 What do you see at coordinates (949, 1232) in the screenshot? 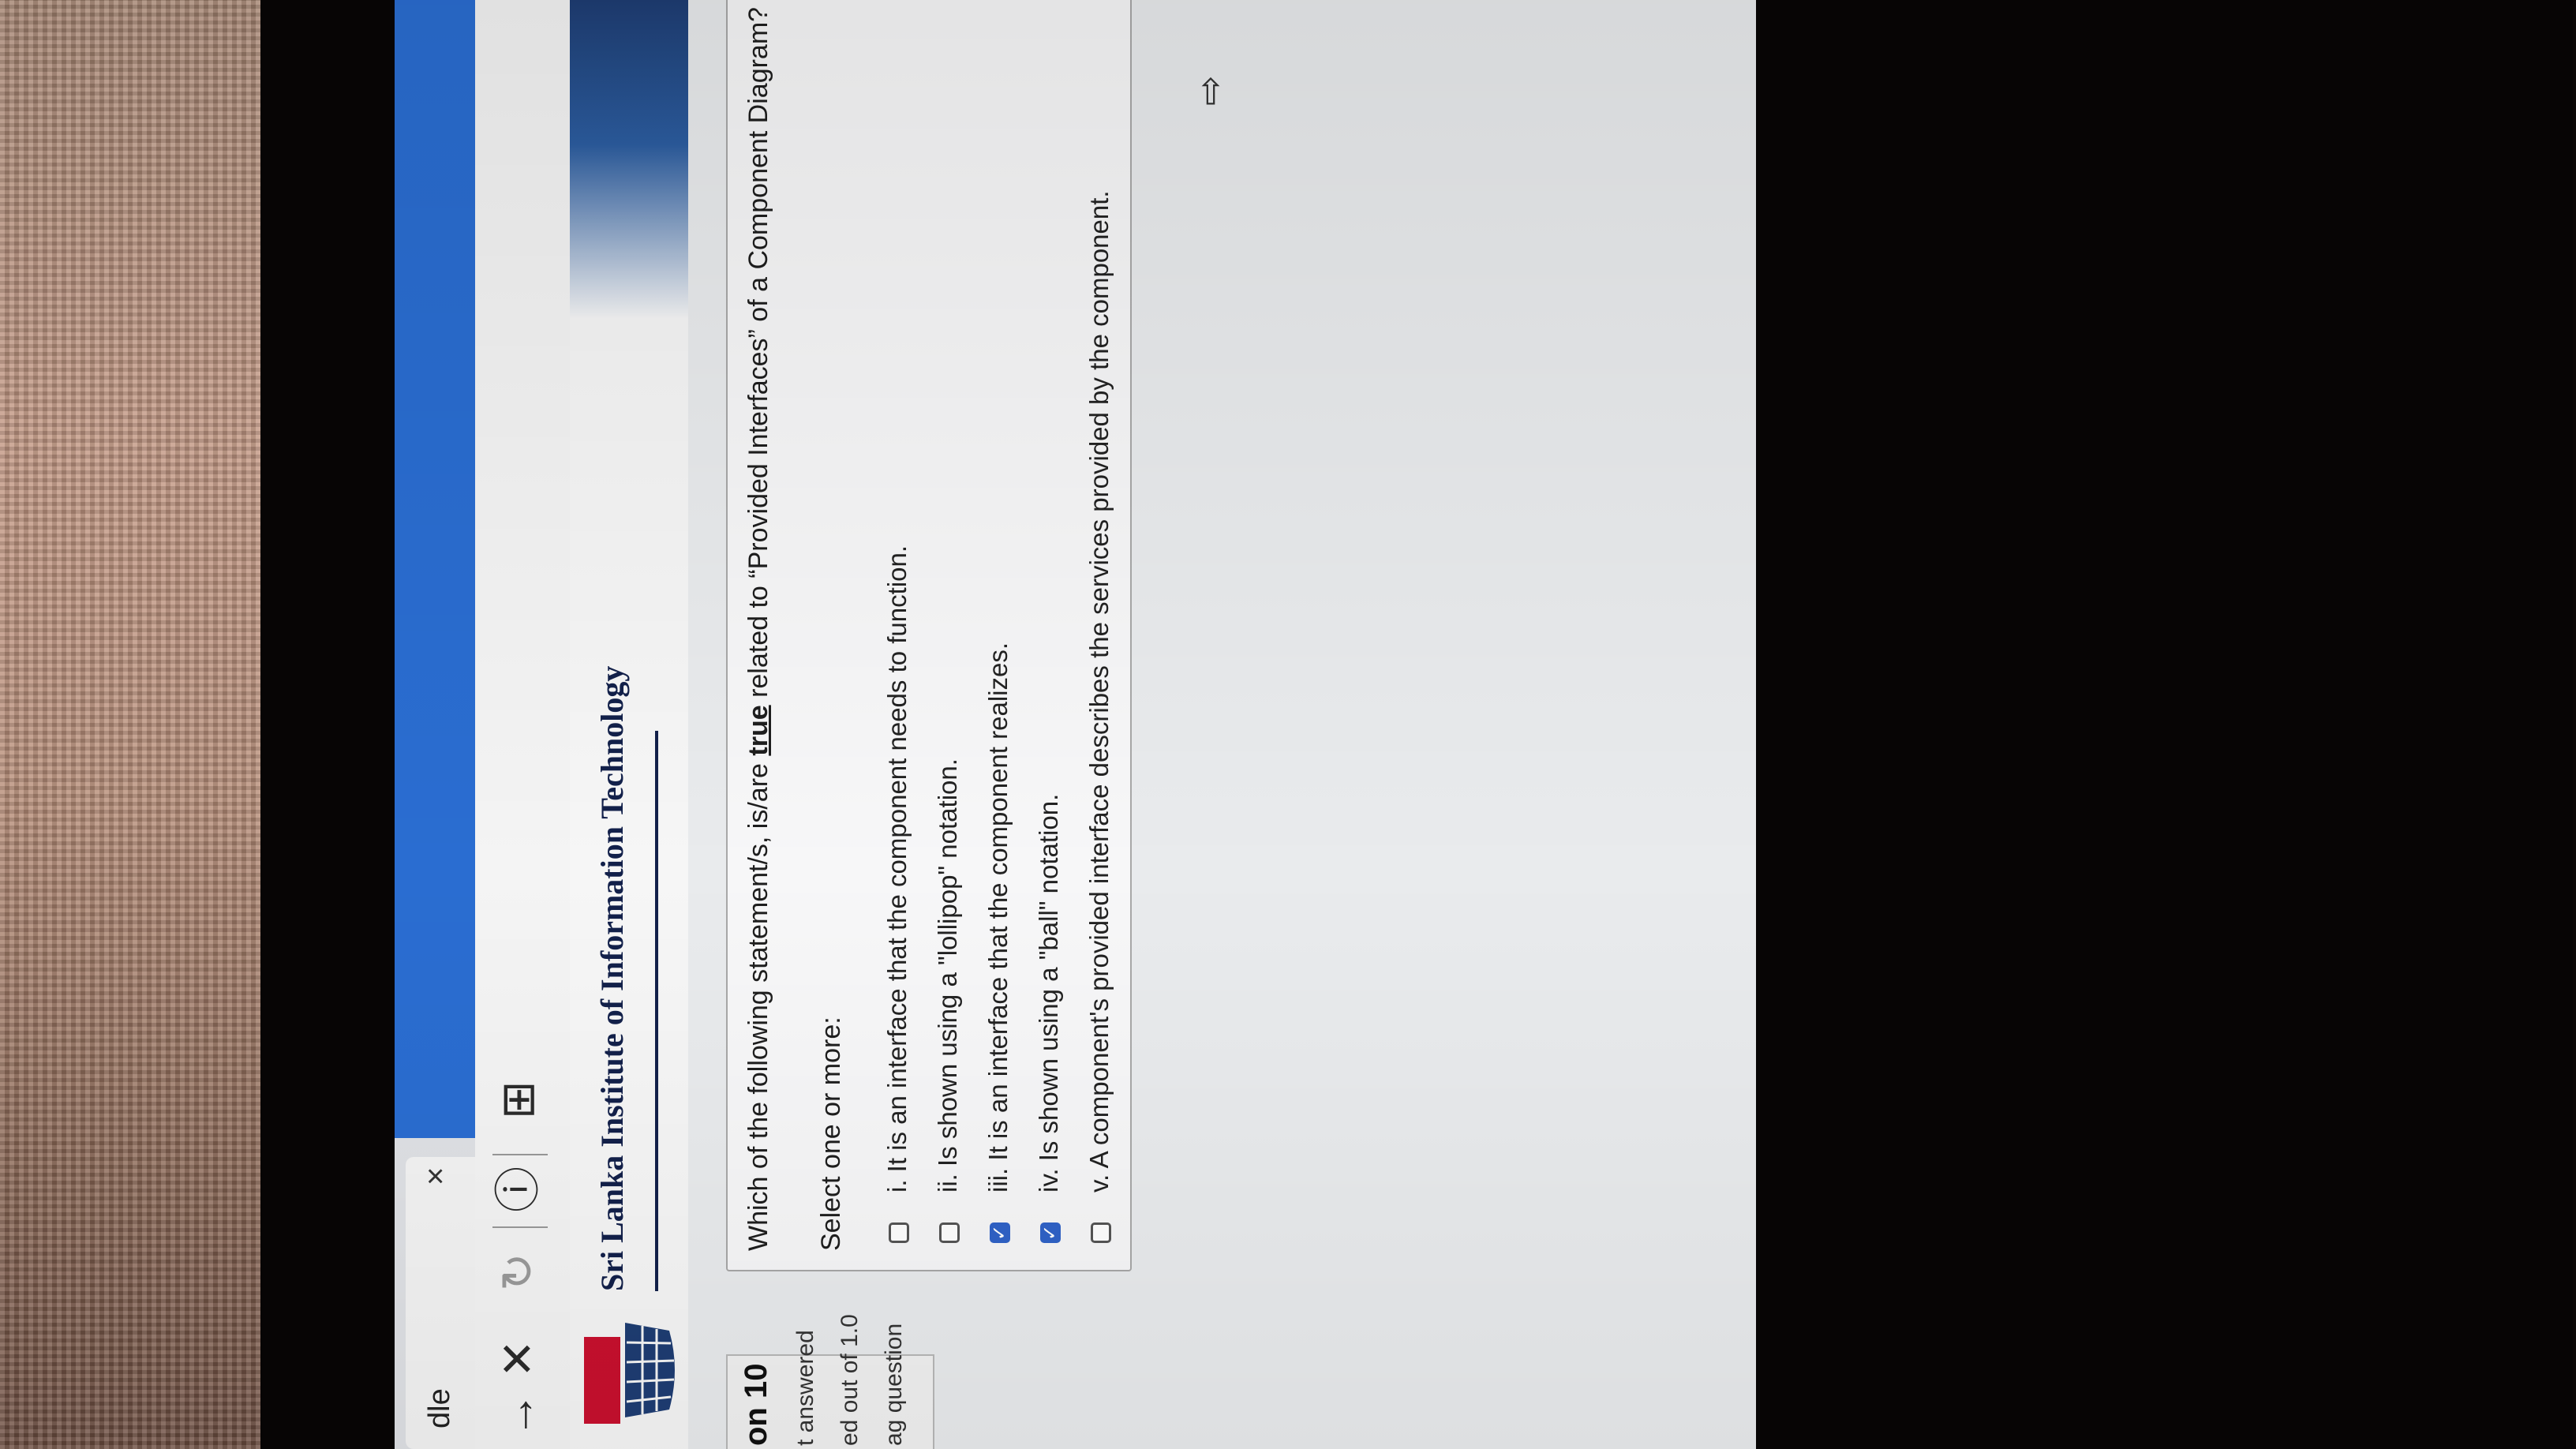
I see `option-2-checkbox` at bounding box center [949, 1232].